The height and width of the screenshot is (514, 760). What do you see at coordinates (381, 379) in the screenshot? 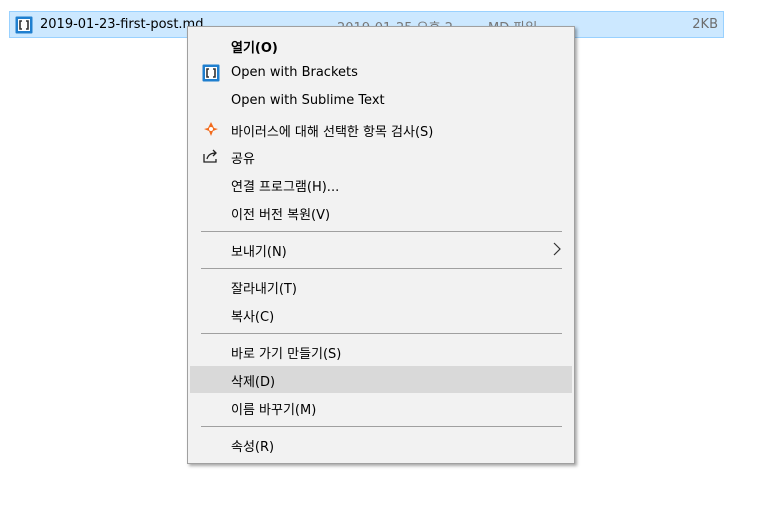
I see `menu-item-delete: 삭제(D)` at bounding box center [381, 379].